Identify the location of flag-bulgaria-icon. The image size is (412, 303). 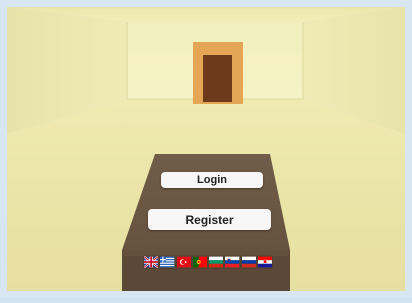
(216, 262).